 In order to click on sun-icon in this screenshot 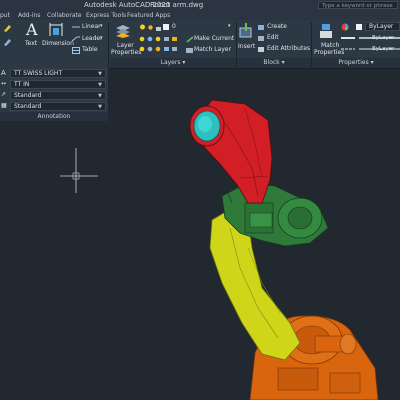, I will do `click(150, 27)`.